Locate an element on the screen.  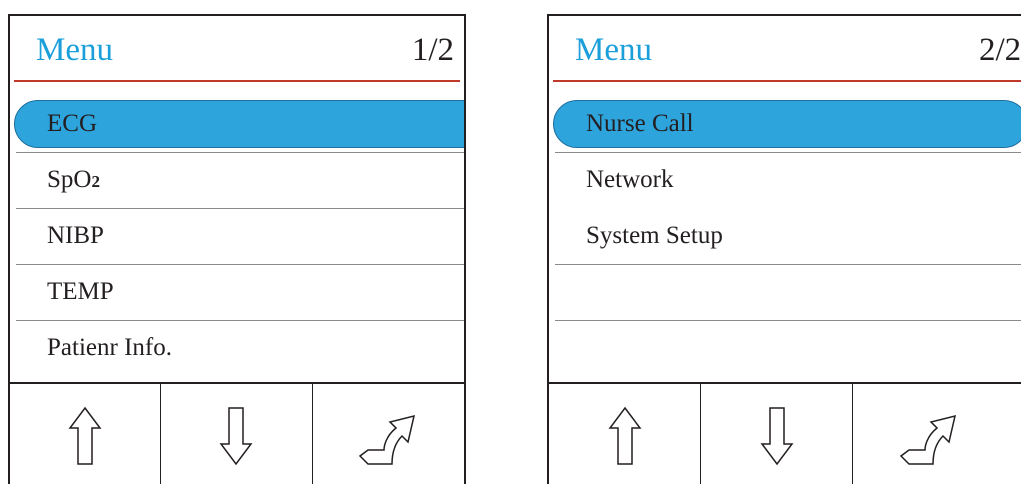
page-indicator: 2/2 is located at coordinates (1000, 50).